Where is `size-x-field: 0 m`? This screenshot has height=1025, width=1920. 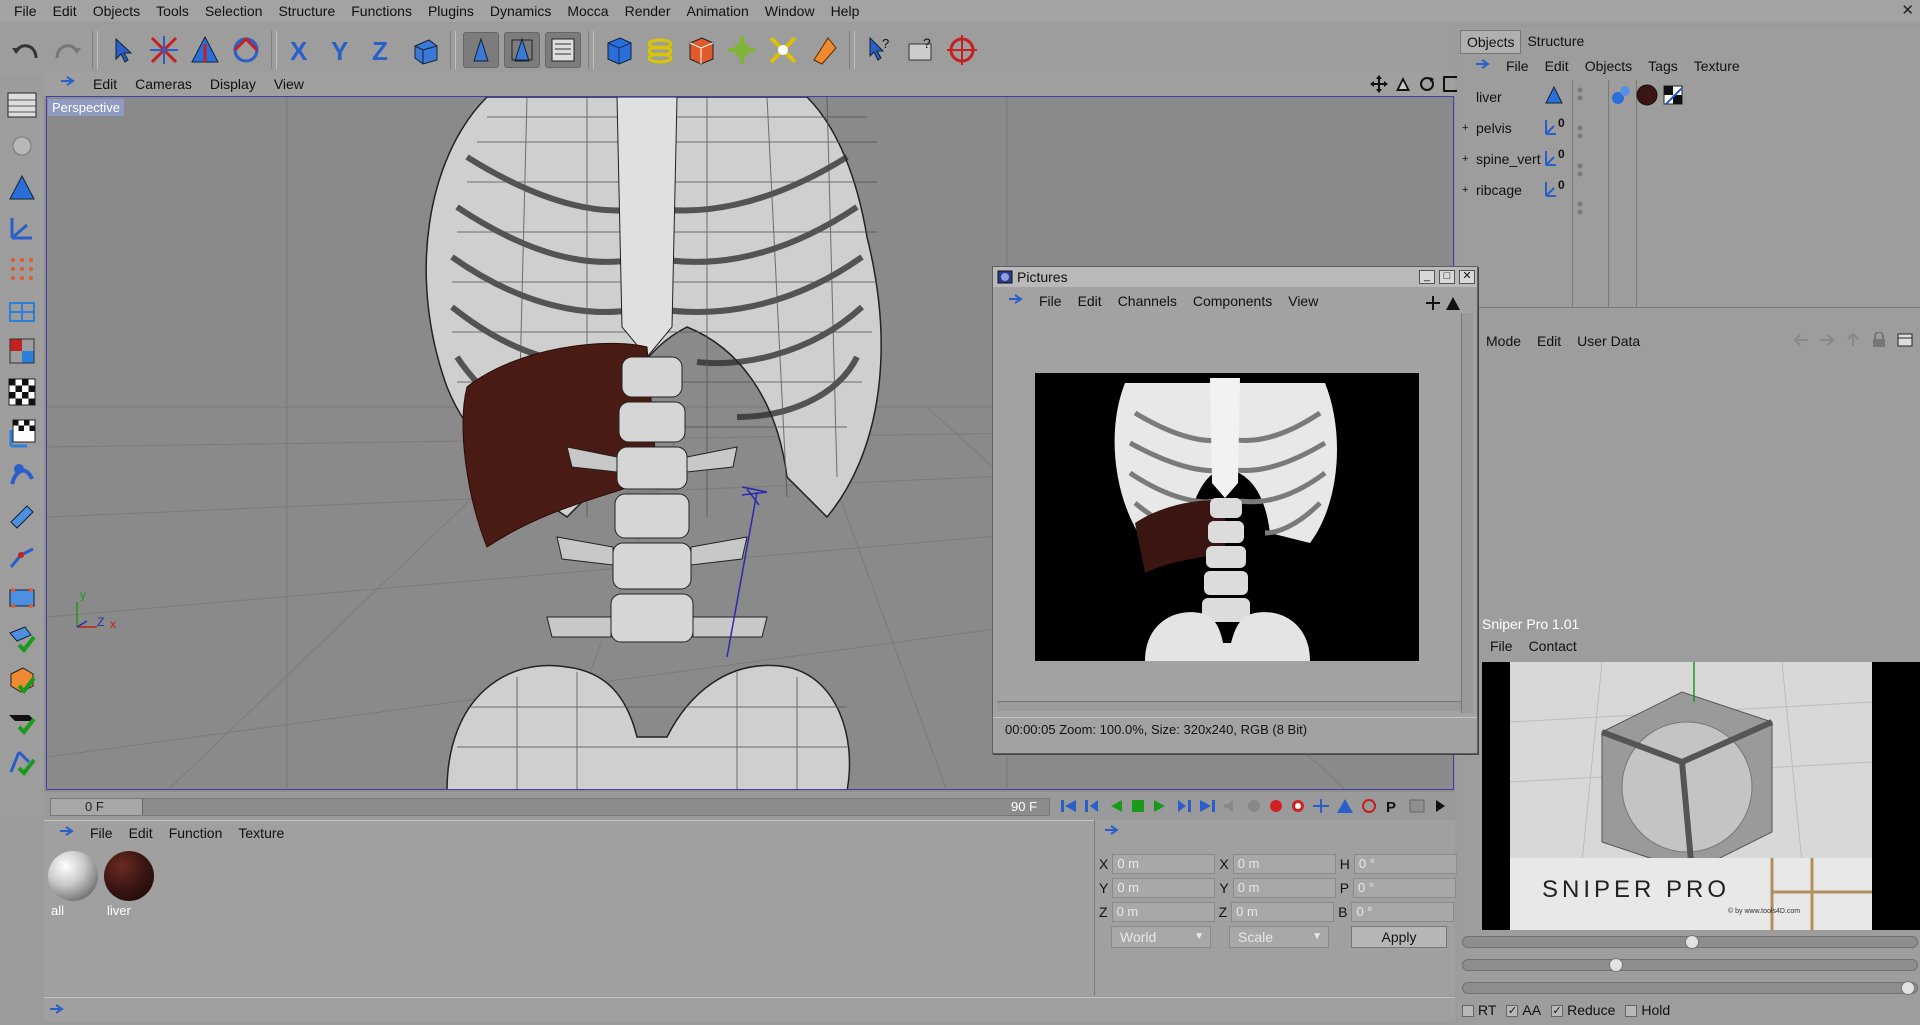
size-x-field: 0 m is located at coordinates (1284, 864).